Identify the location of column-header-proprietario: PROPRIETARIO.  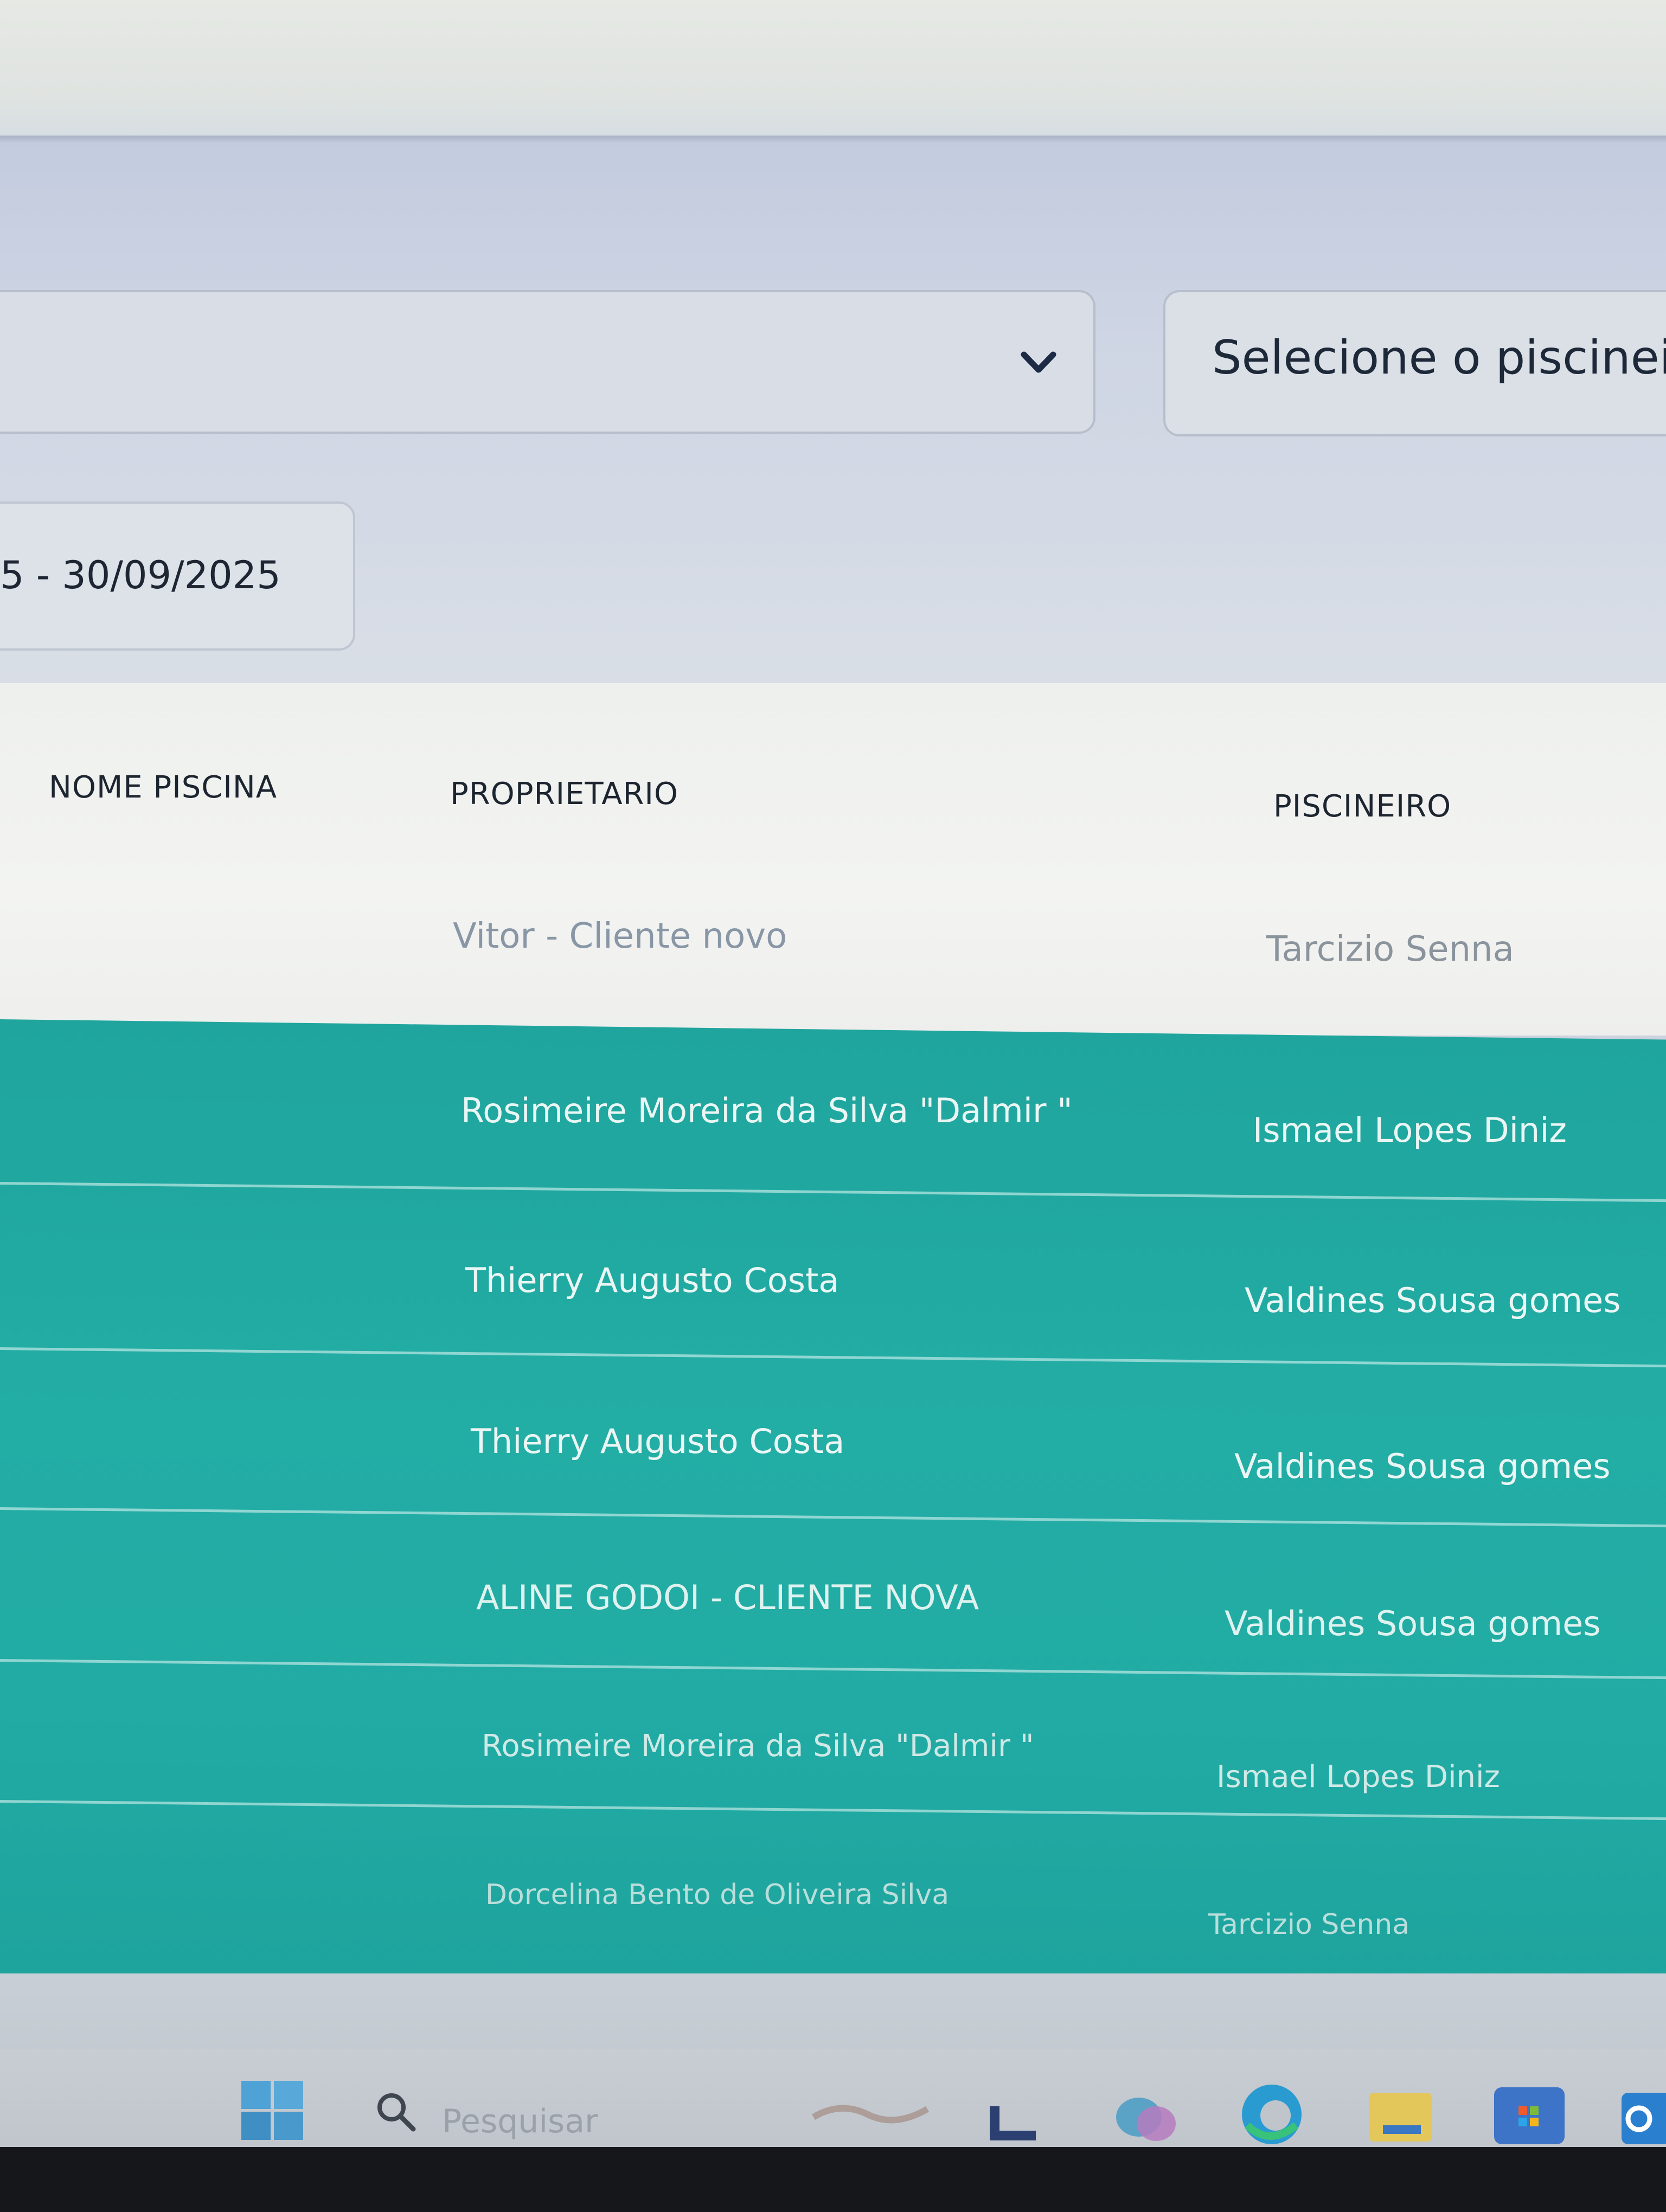
(564, 794).